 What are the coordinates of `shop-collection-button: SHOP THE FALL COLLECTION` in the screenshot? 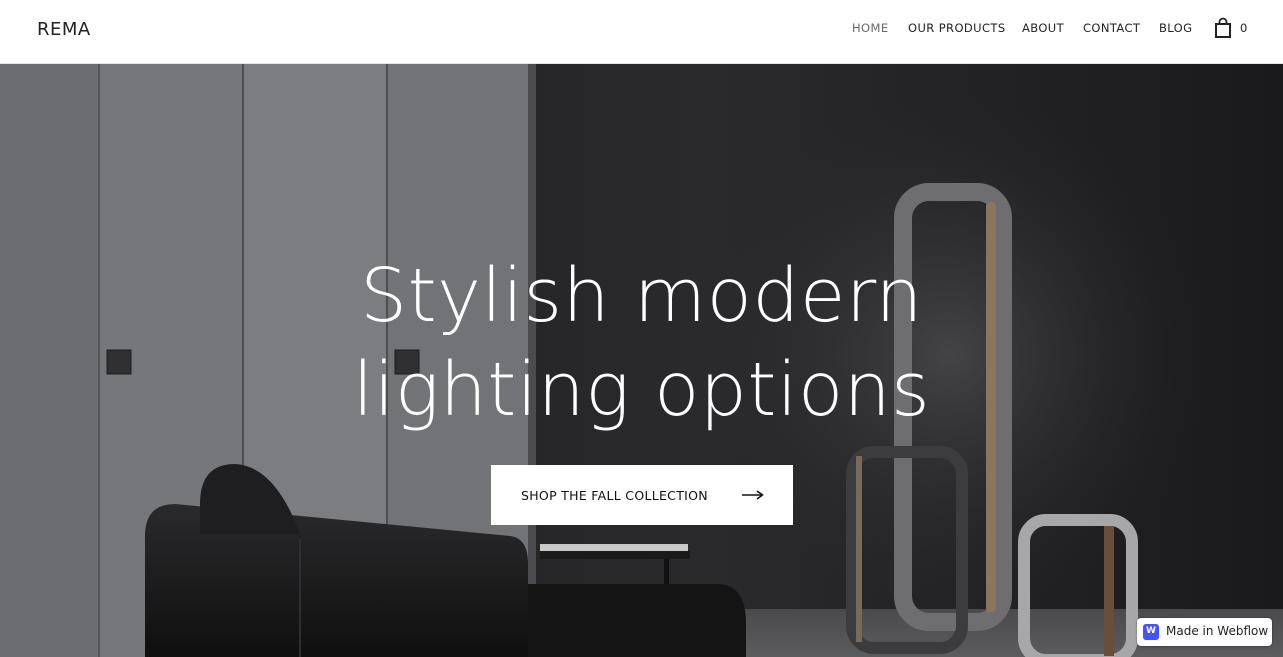 It's located at (642, 495).